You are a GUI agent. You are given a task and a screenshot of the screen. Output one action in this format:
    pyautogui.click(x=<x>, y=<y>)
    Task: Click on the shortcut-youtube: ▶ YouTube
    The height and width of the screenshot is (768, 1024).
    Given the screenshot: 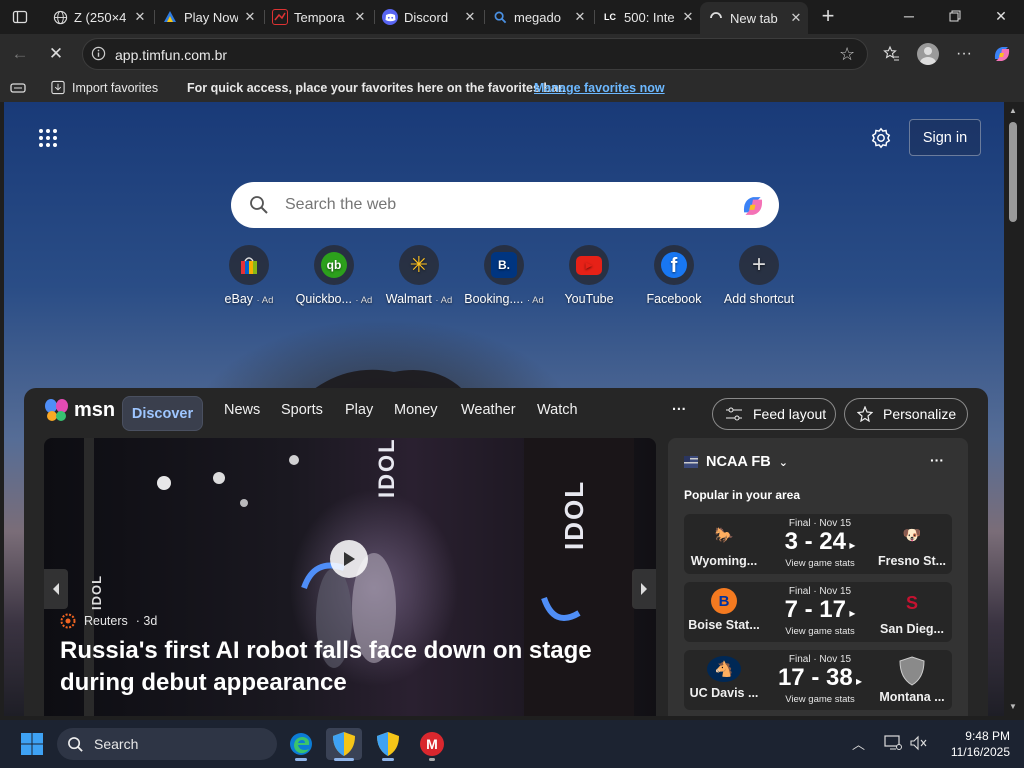 What is the action you would take?
    pyautogui.click(x=589, y=275)
    